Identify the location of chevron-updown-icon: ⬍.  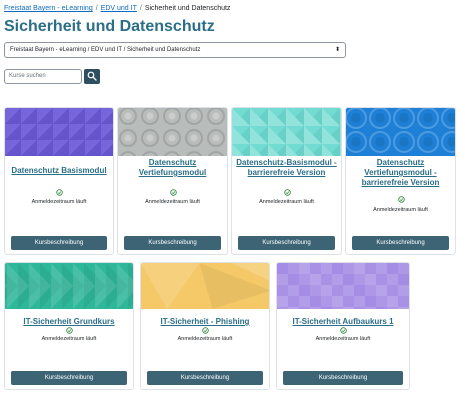
(337, 50).